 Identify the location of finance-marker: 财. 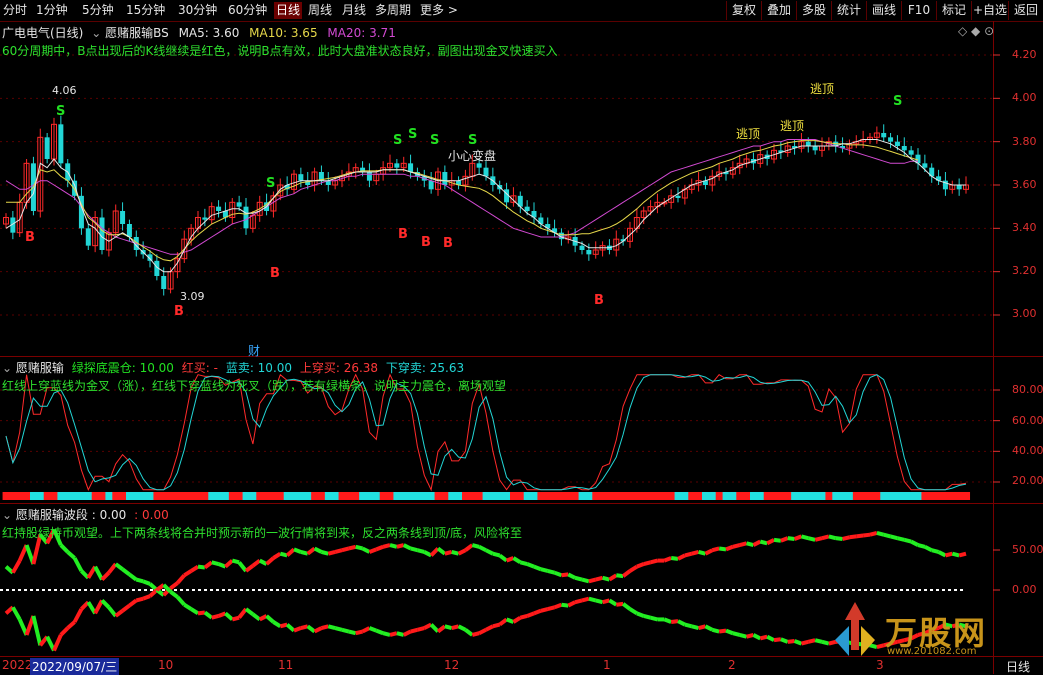
(254, 350).